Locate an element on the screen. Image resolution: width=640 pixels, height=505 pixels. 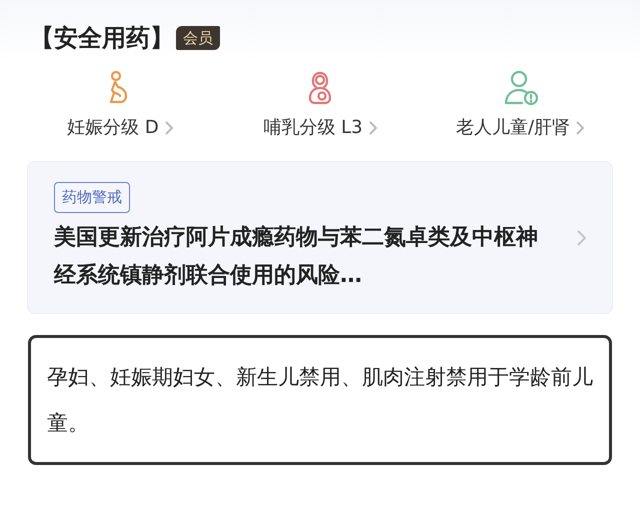
category-link: 老人儿童/肝肾 is located at coordinates (520, 127).